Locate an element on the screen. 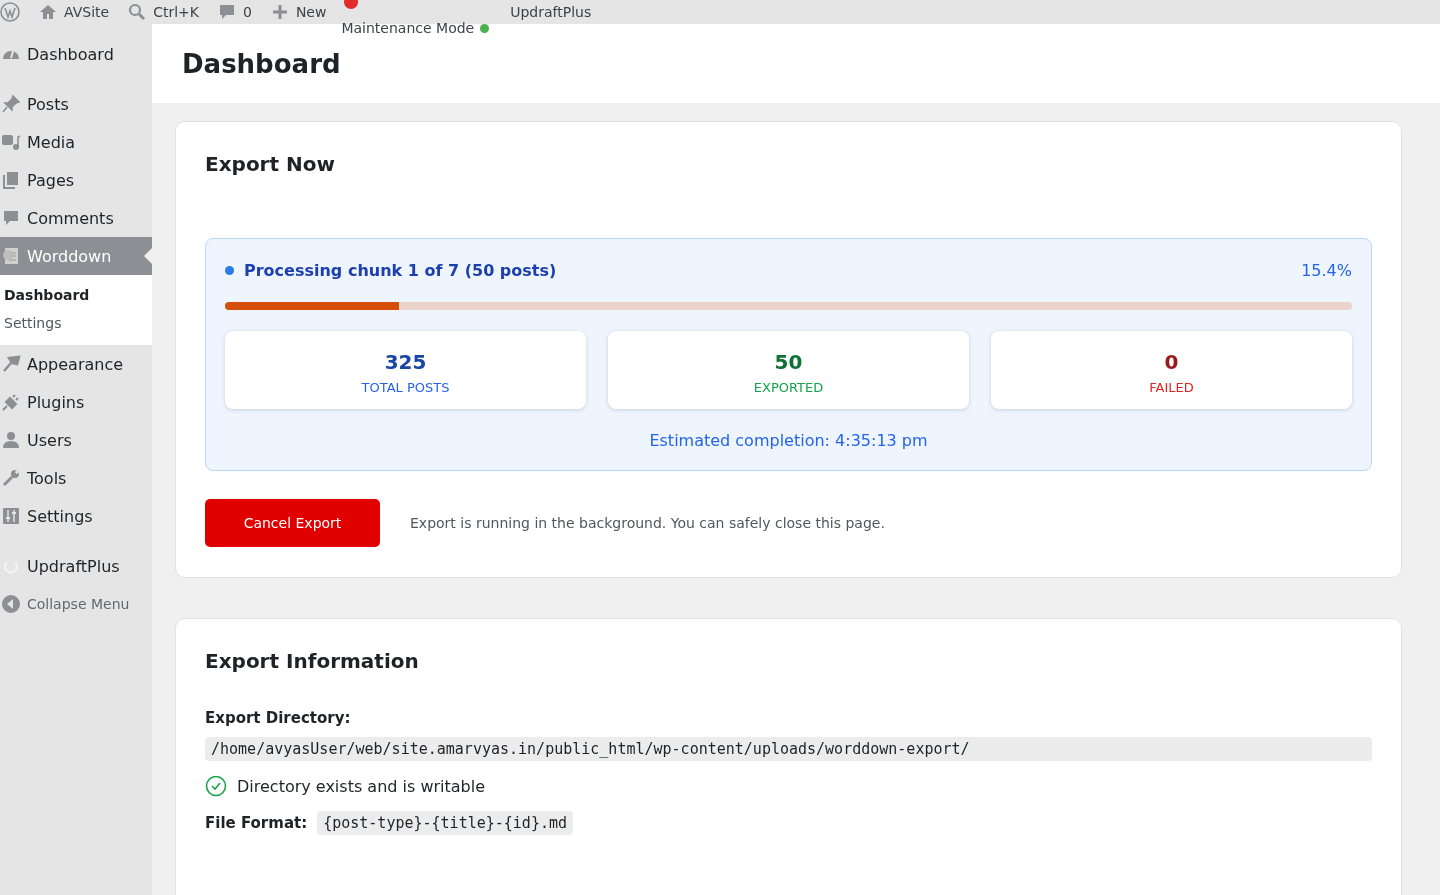 Image resolution: width=1440 pixels, height=895 pixels. plug-icon is located at coordinates (11, 402).